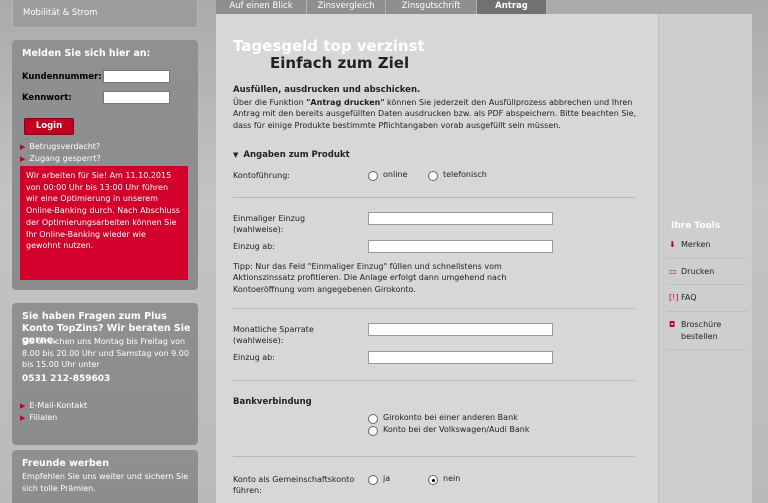 Image resolution: width=768 pixels, height=503 pixels. Describe the element at coordinates (672, 324) in the screenshot. I see `brochure-icon: ◘` at that location.